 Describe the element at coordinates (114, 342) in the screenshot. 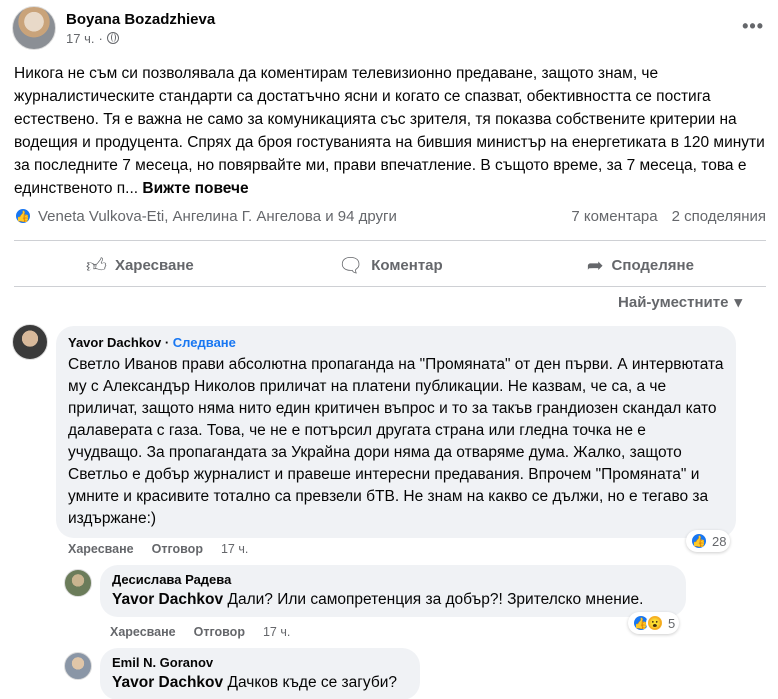

I see `comment-author: Yavor Dachkov` at that location.